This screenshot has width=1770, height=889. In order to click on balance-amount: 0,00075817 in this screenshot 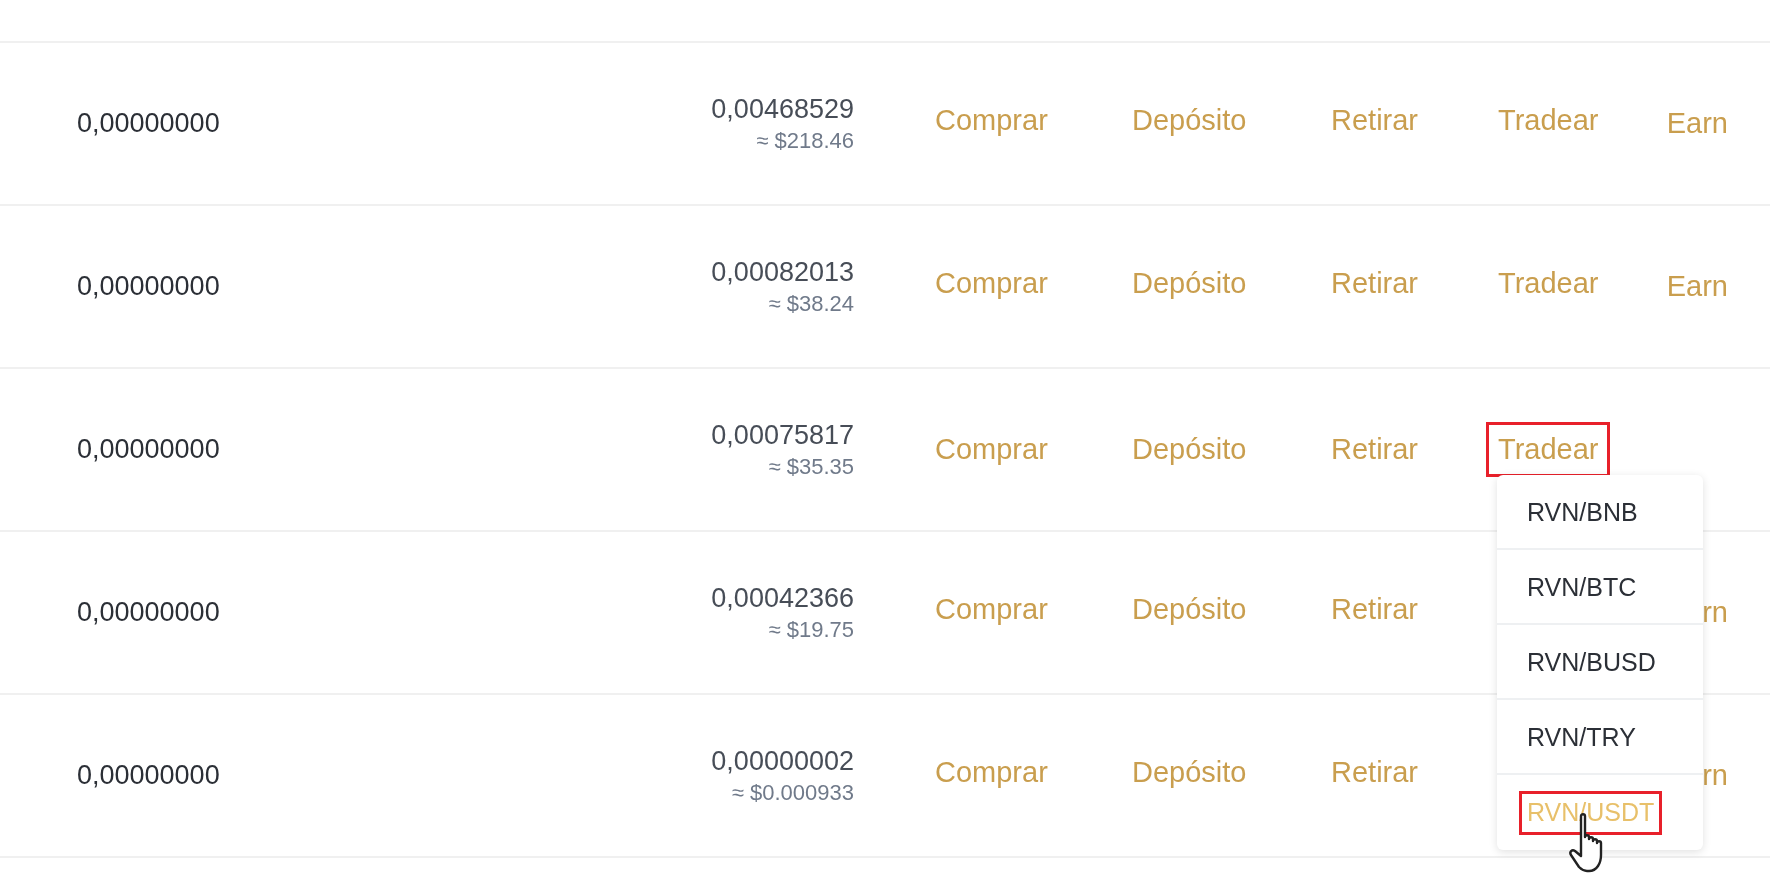, I will do `click(782, 435)`.